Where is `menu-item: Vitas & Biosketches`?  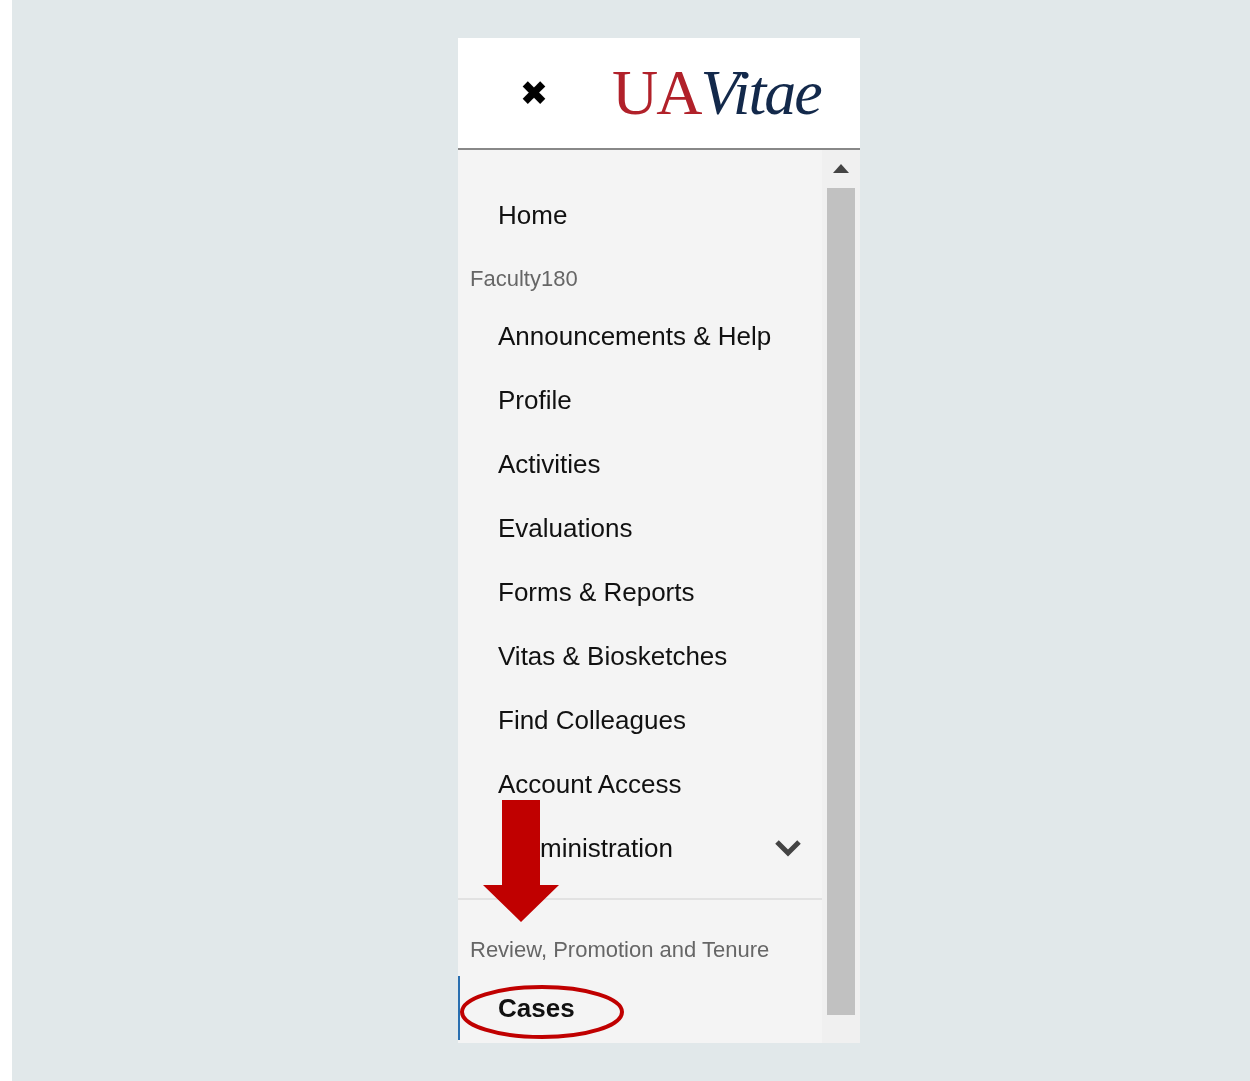
menu-item: Vitas & Biosketches is located at coordinates (593, 656).